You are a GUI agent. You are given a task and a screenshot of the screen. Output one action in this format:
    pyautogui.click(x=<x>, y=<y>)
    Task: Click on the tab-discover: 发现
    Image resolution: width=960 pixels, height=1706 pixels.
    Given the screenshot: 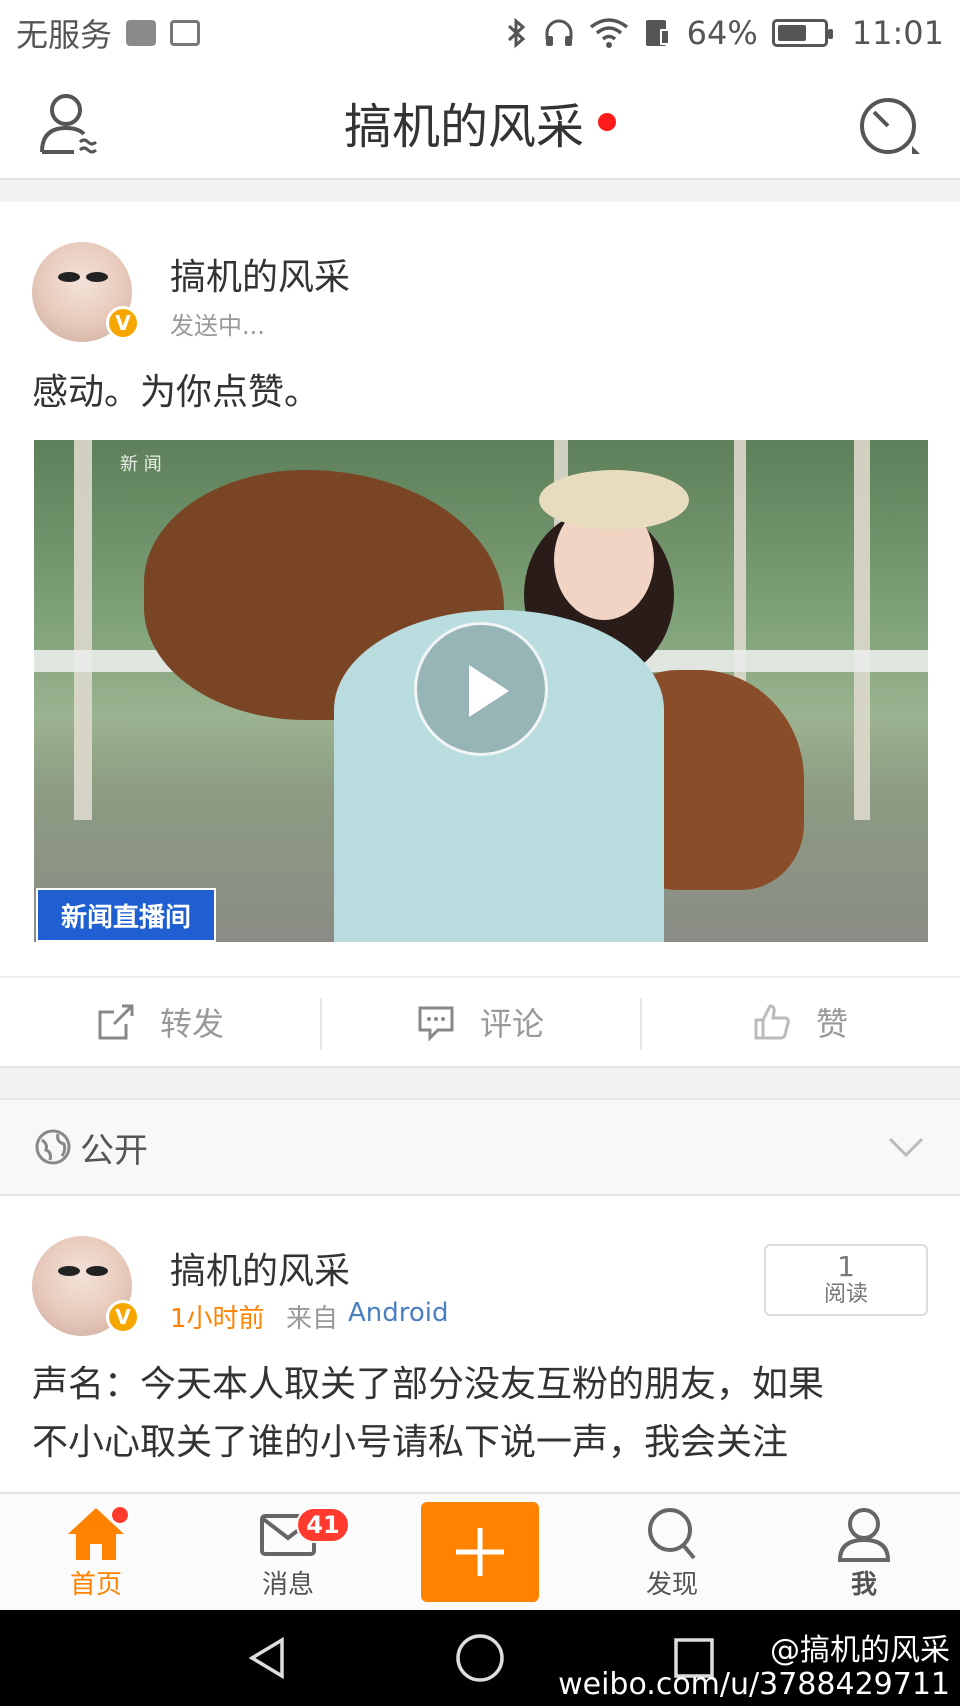 What is the action you would take?
    pyautogui.click(x=672, y=1552)
    